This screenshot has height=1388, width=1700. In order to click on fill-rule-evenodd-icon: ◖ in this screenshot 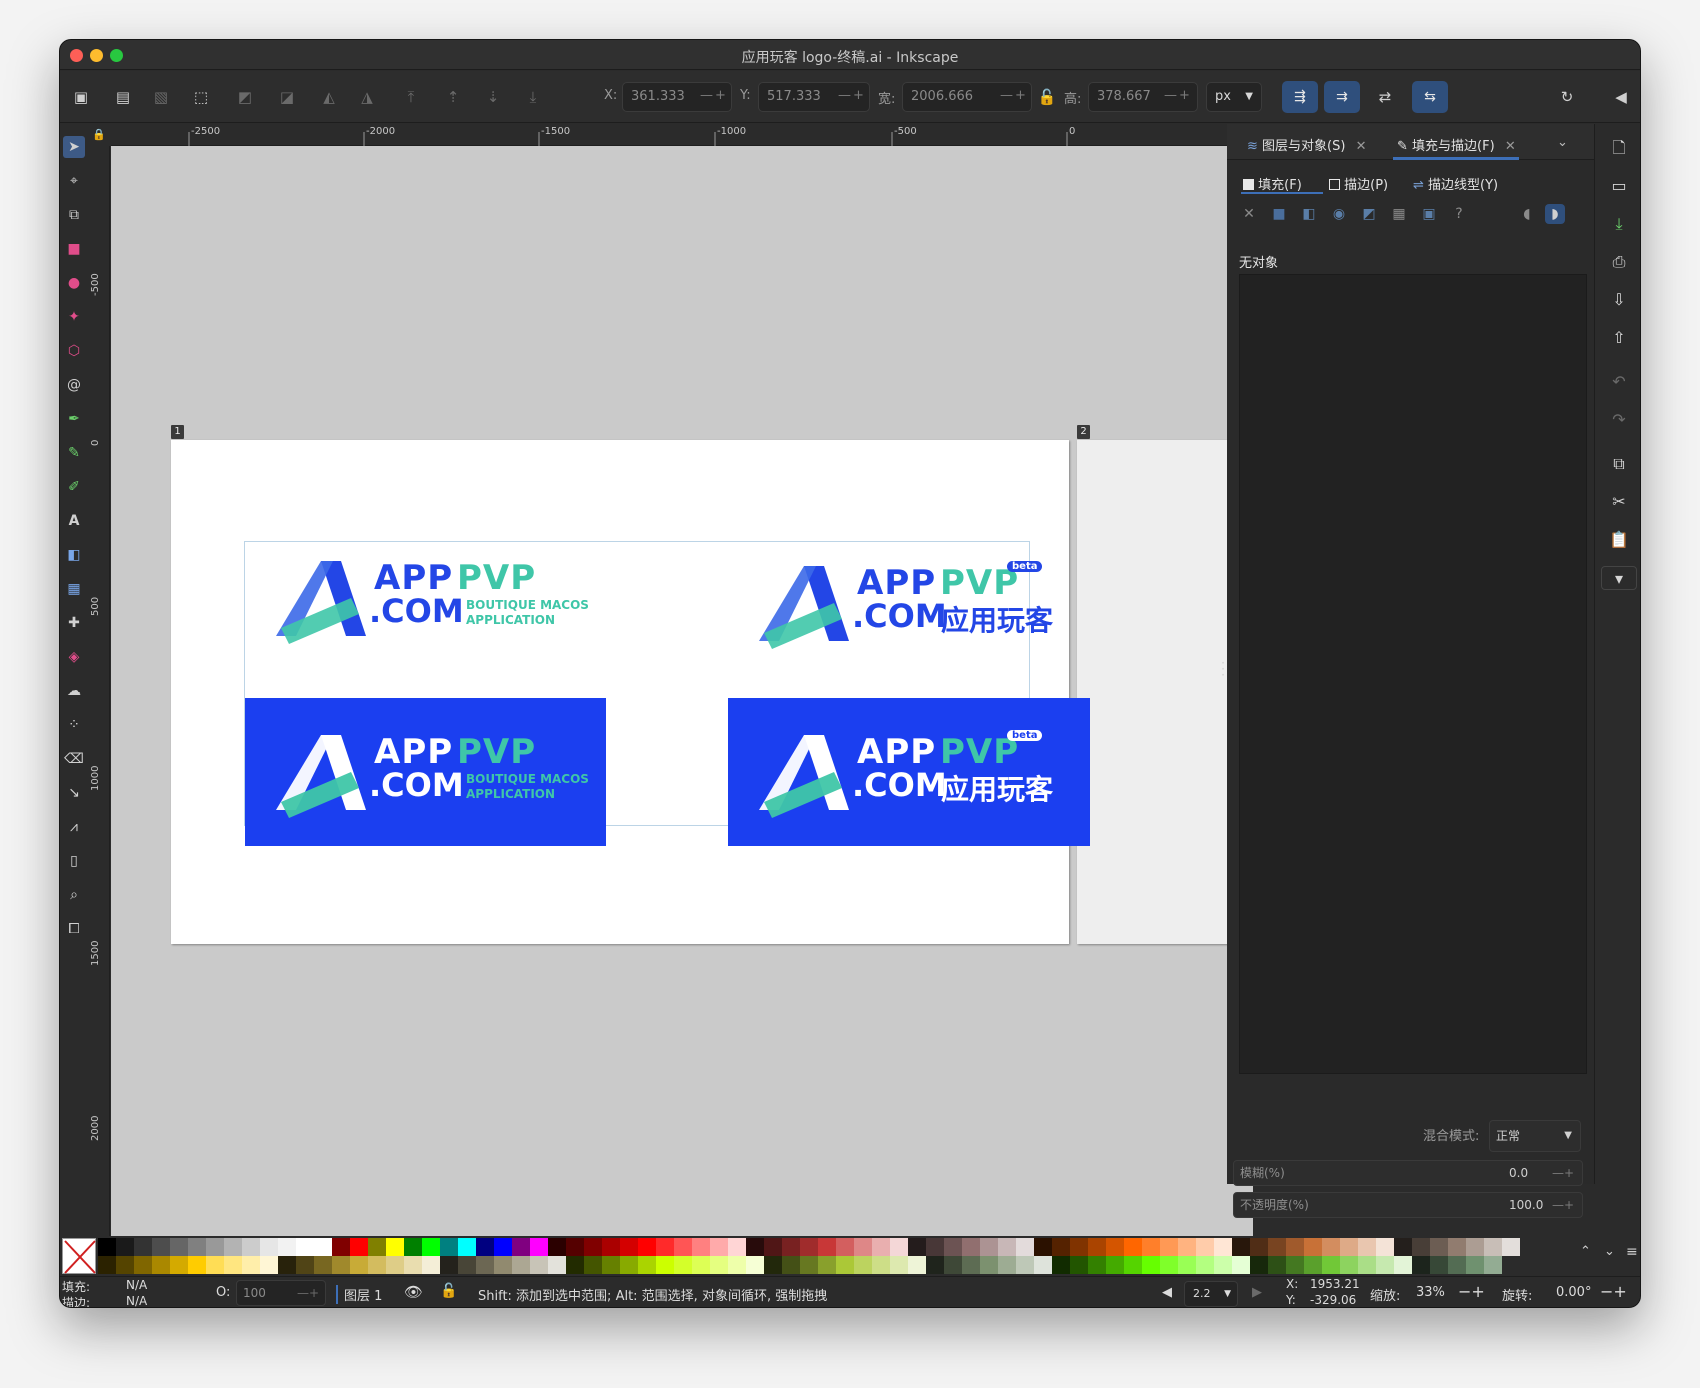, I will do `click(1527, 214)`.